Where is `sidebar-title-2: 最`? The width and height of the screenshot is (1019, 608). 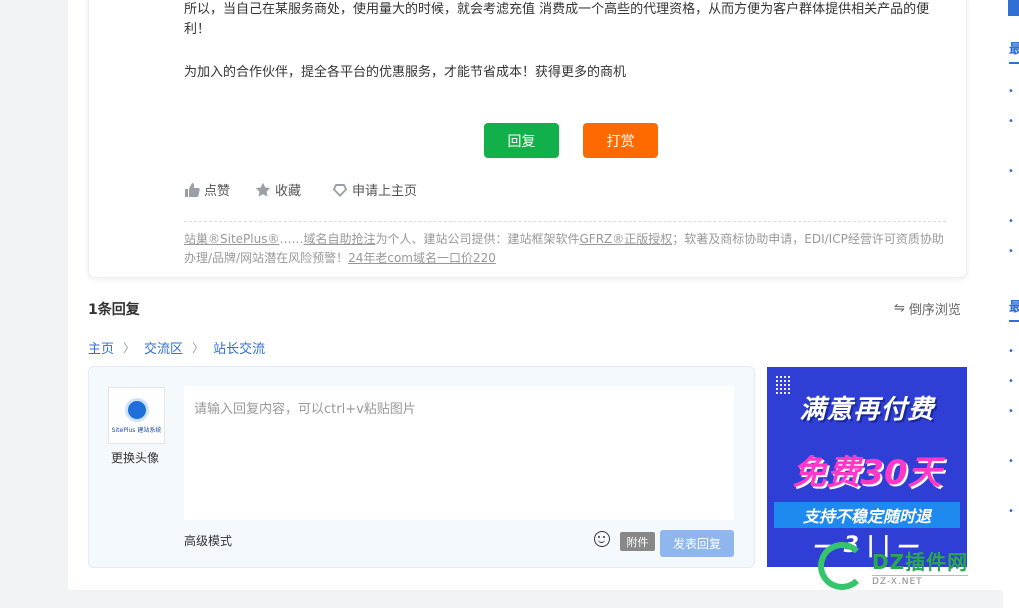 sidebar-title-2: 最 is located at coordinates (1014, 305).